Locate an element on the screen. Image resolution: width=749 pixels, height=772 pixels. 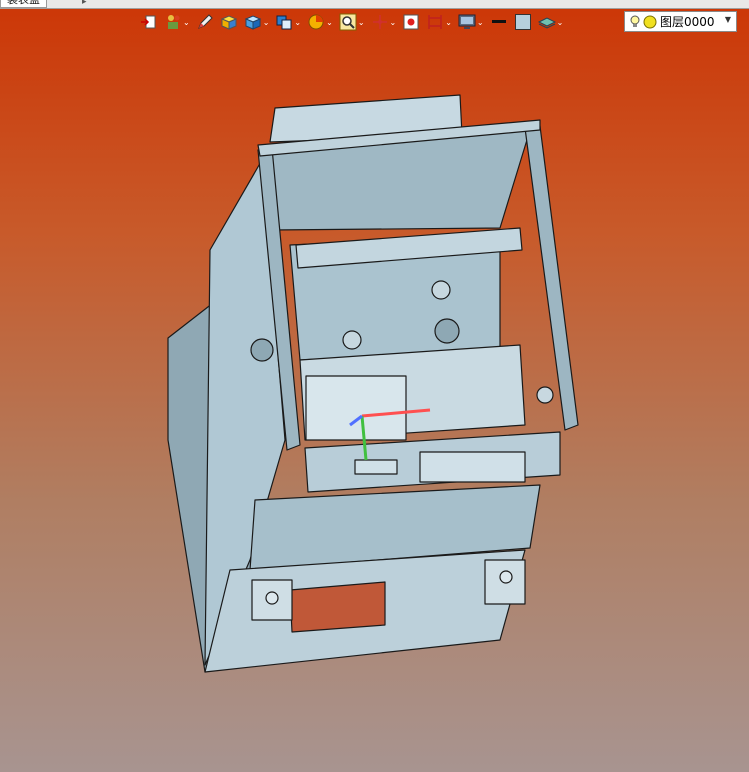
view-cube-icon is located at coordinates (252, 22).